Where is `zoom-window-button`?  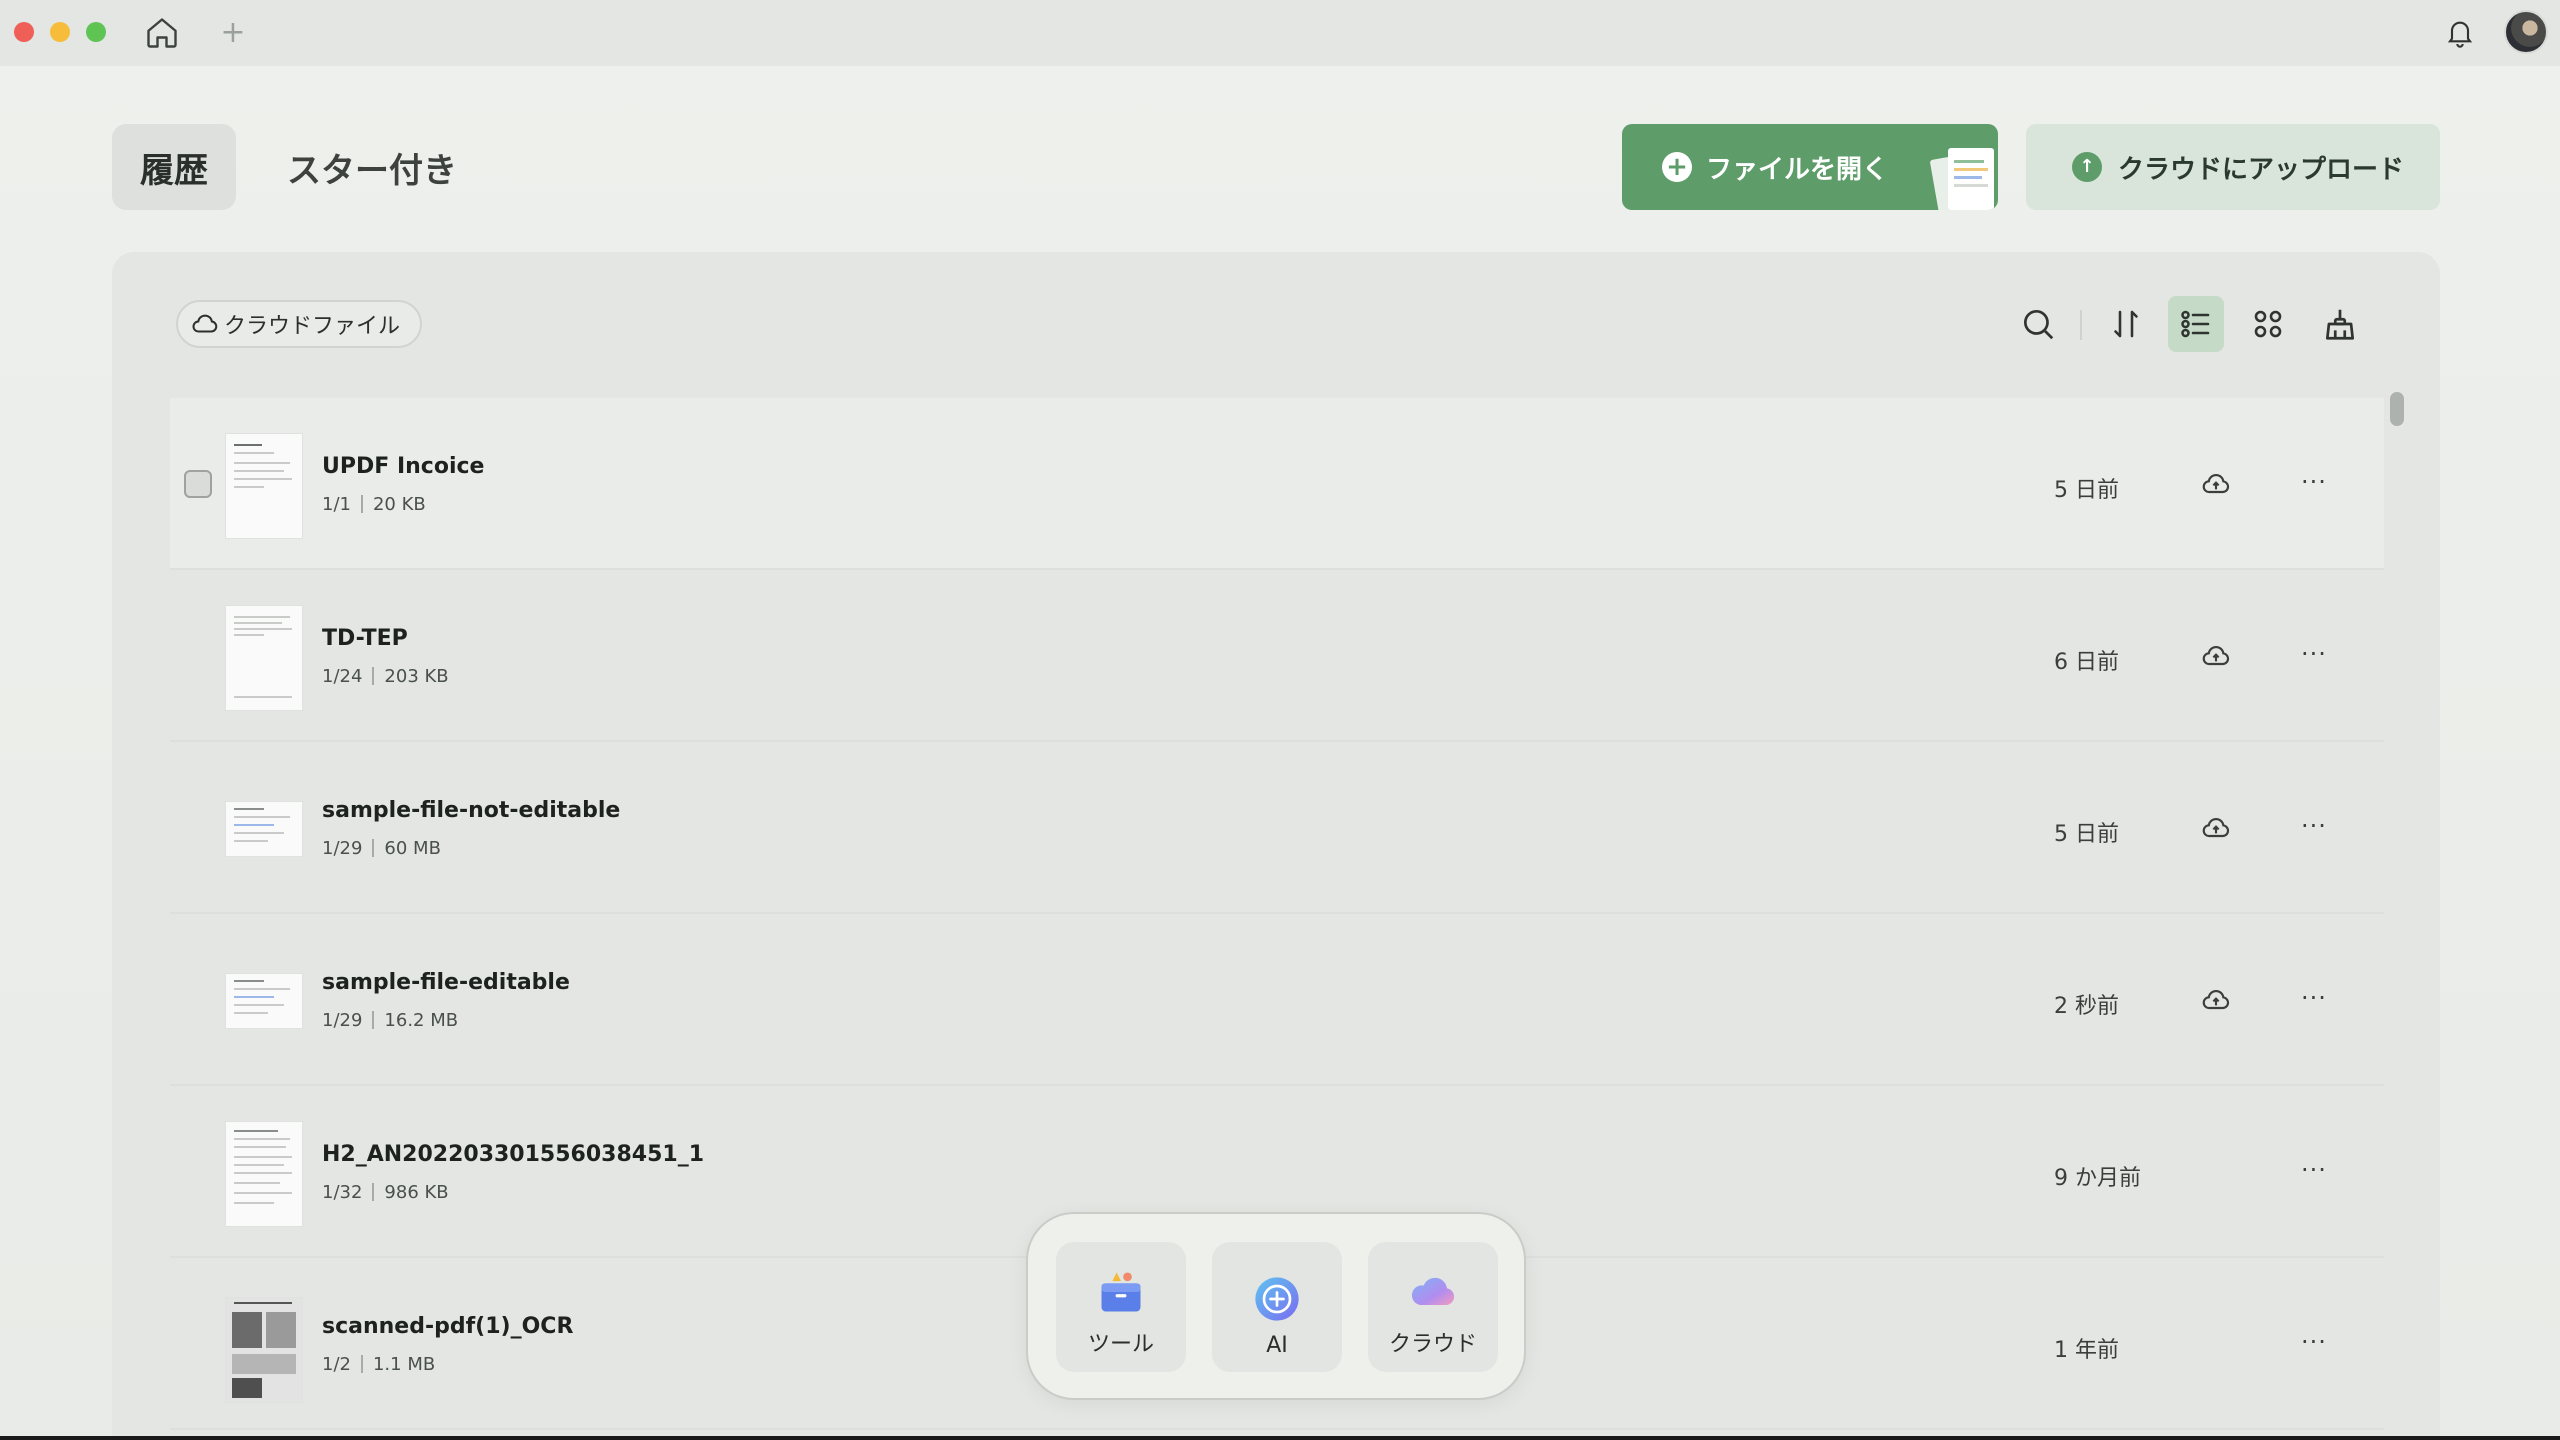 zoom-window-button is located at coordinates (96, 32).